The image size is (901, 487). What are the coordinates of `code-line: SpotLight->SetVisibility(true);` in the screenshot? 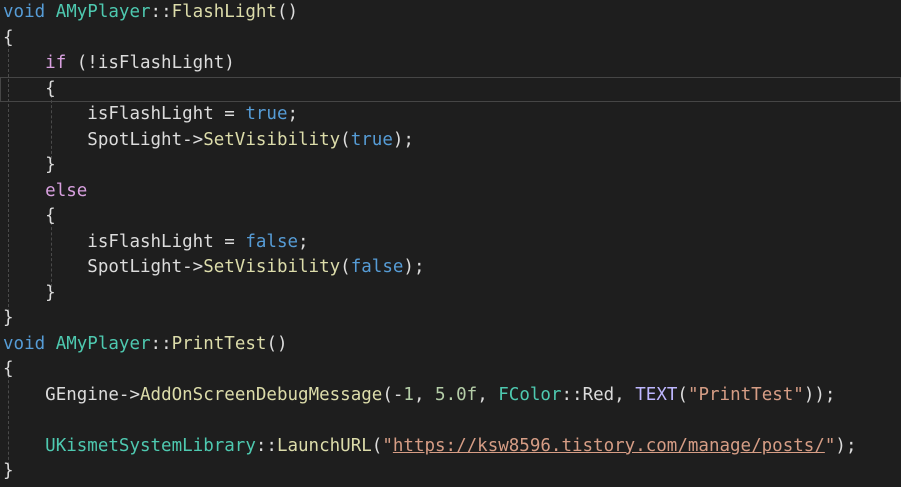 It's located at (450, 141).